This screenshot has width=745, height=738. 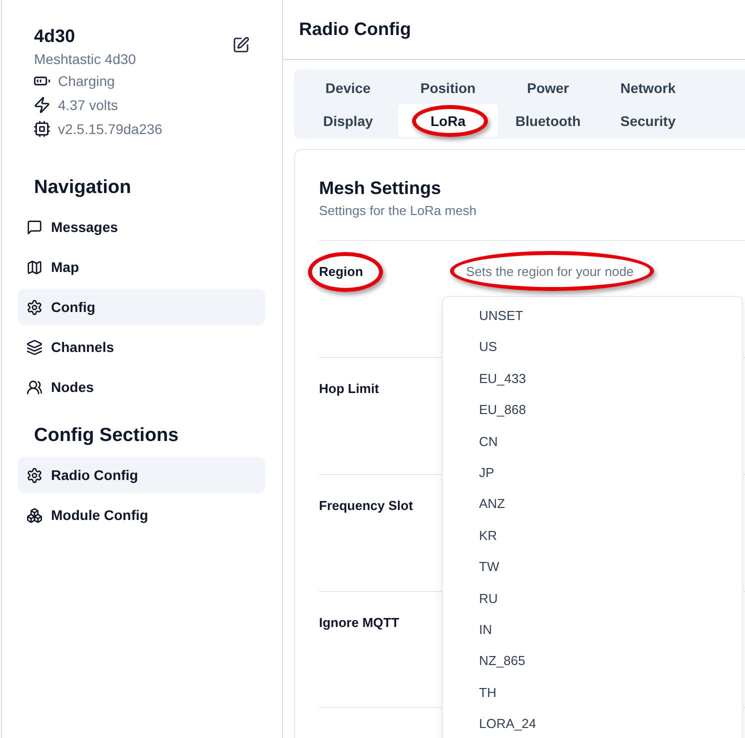 What do you see at coordinates (141, 515) in the screenshot?
I see `nav-item: Module Config` at bounding box center [141, 515].